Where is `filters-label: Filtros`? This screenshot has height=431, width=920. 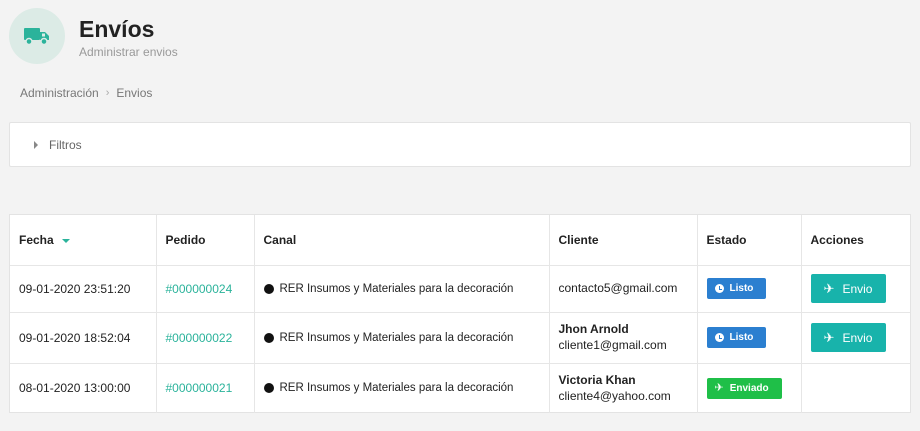
filters-label: Filtros is located at coordinates (65, 144).